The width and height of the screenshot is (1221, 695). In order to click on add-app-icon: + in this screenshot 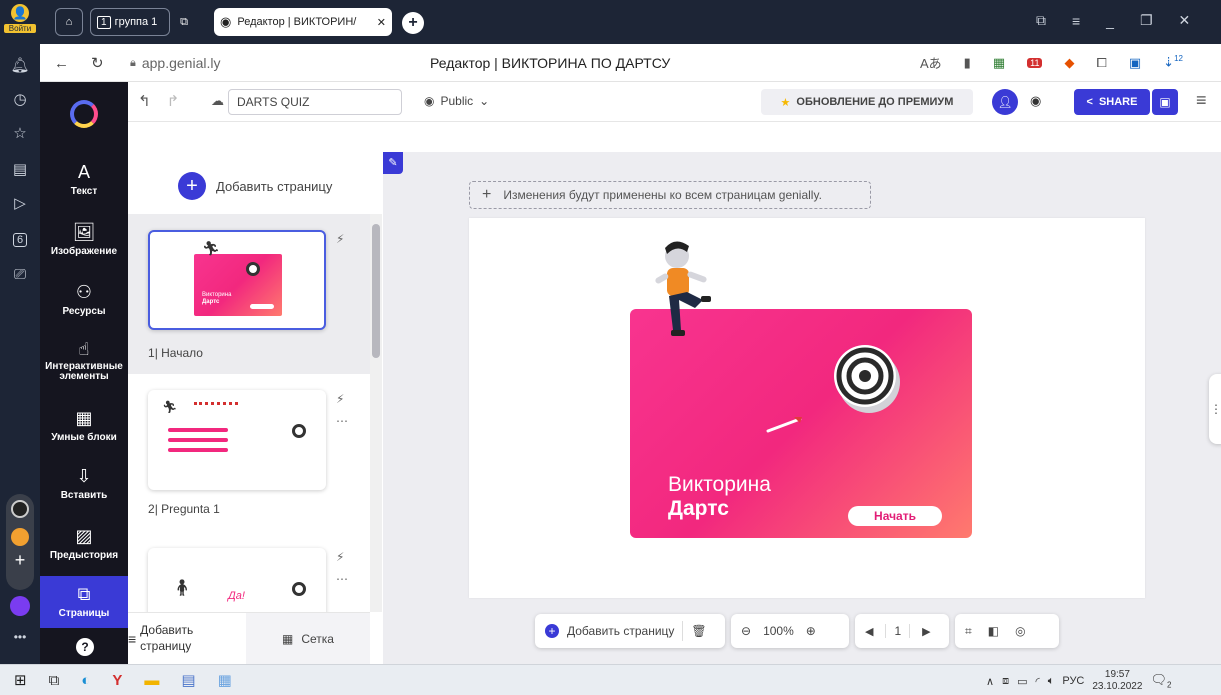, I will do `click(20, 560)`.